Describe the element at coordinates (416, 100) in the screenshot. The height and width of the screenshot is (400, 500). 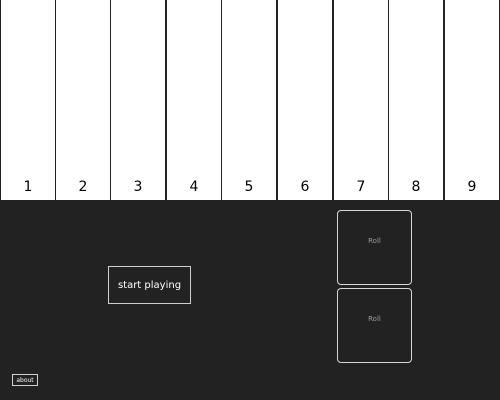
I see `tile-8: 8` at that location.